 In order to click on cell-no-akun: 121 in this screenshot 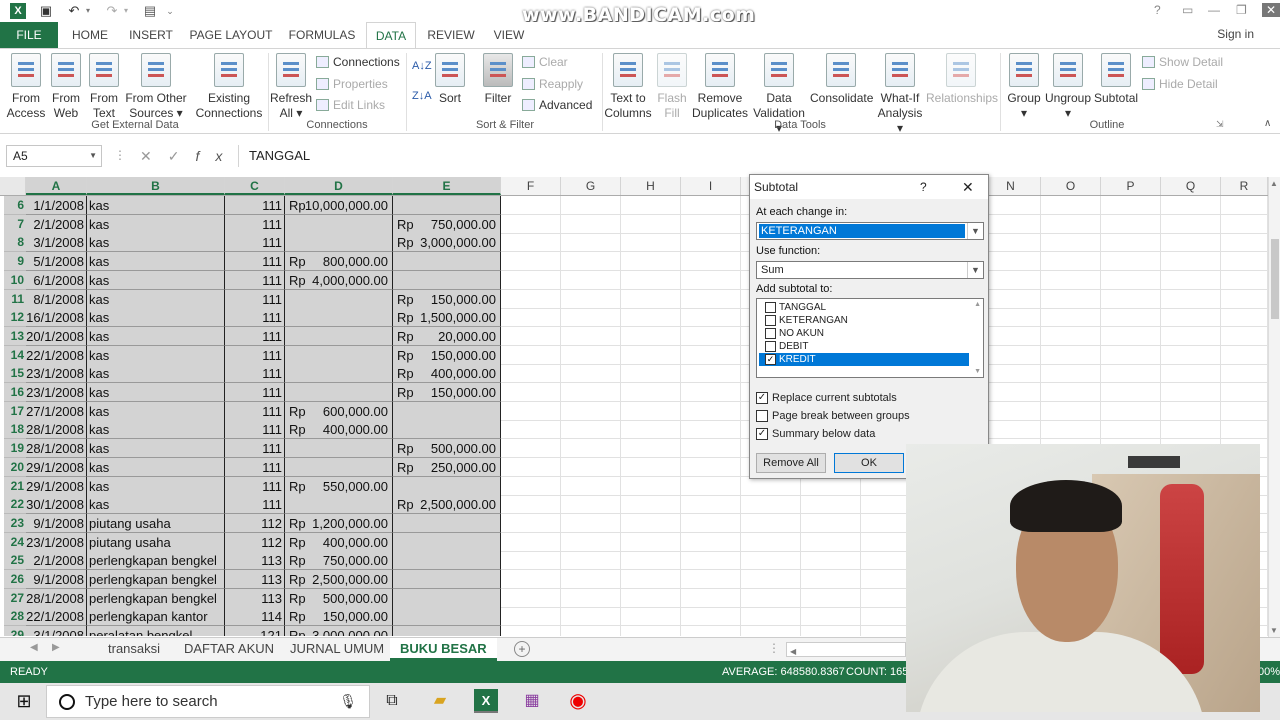, I will do `click(255, 631)`.